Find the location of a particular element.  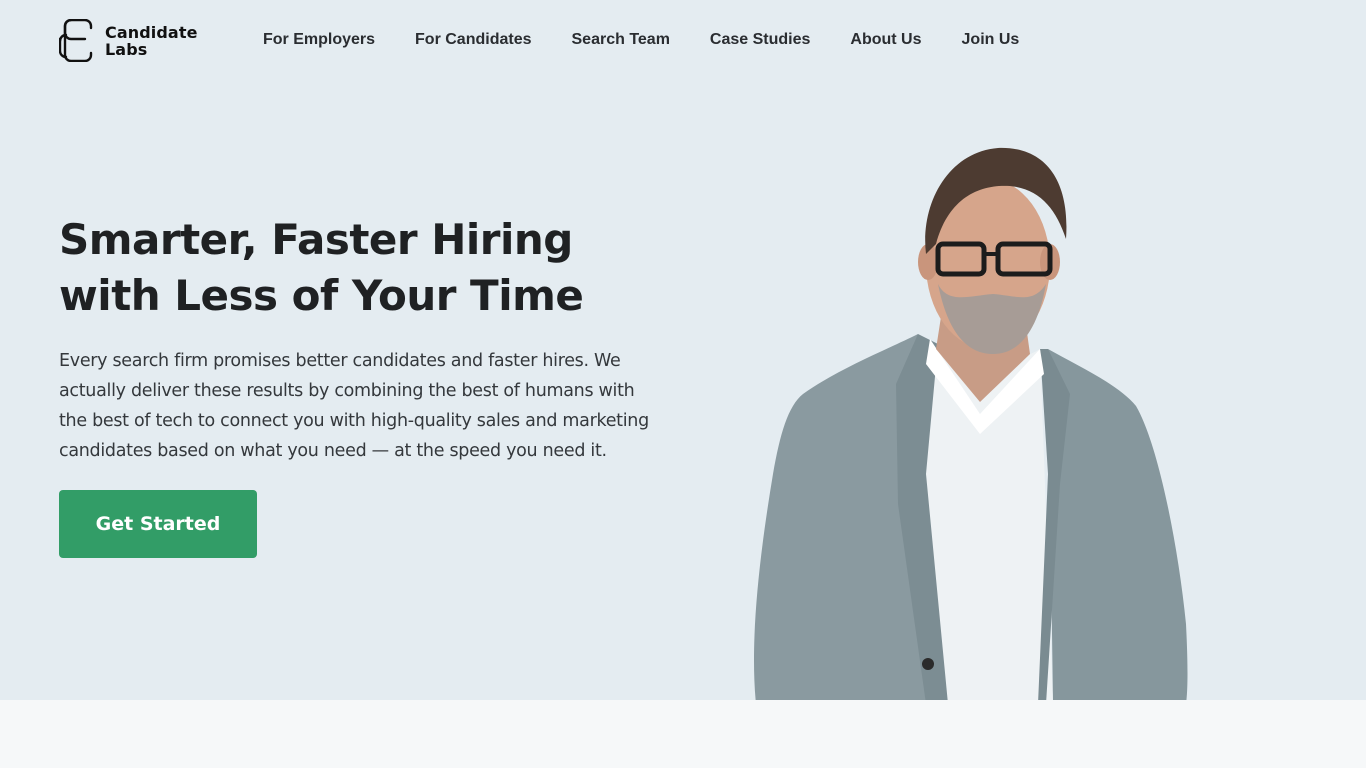

brand-name: Candidate Labs is located at coordinates (151, 41).